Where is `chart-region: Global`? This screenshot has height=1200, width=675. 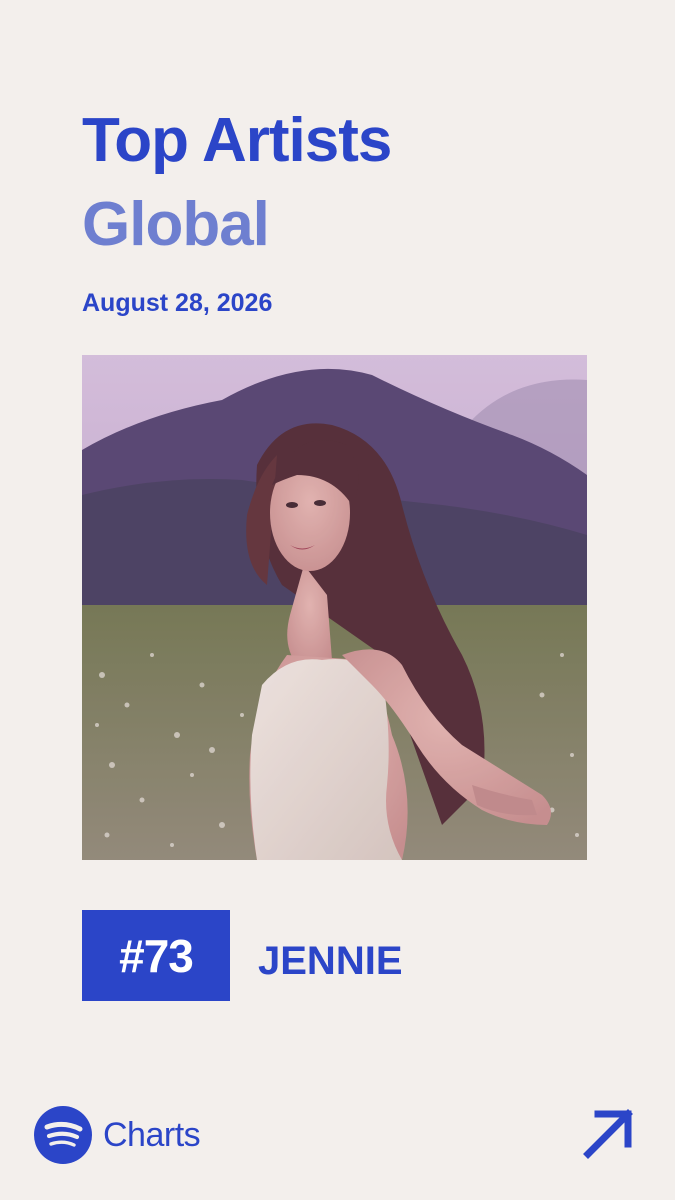 chart-region: Global is located at coordinates (176, 224).